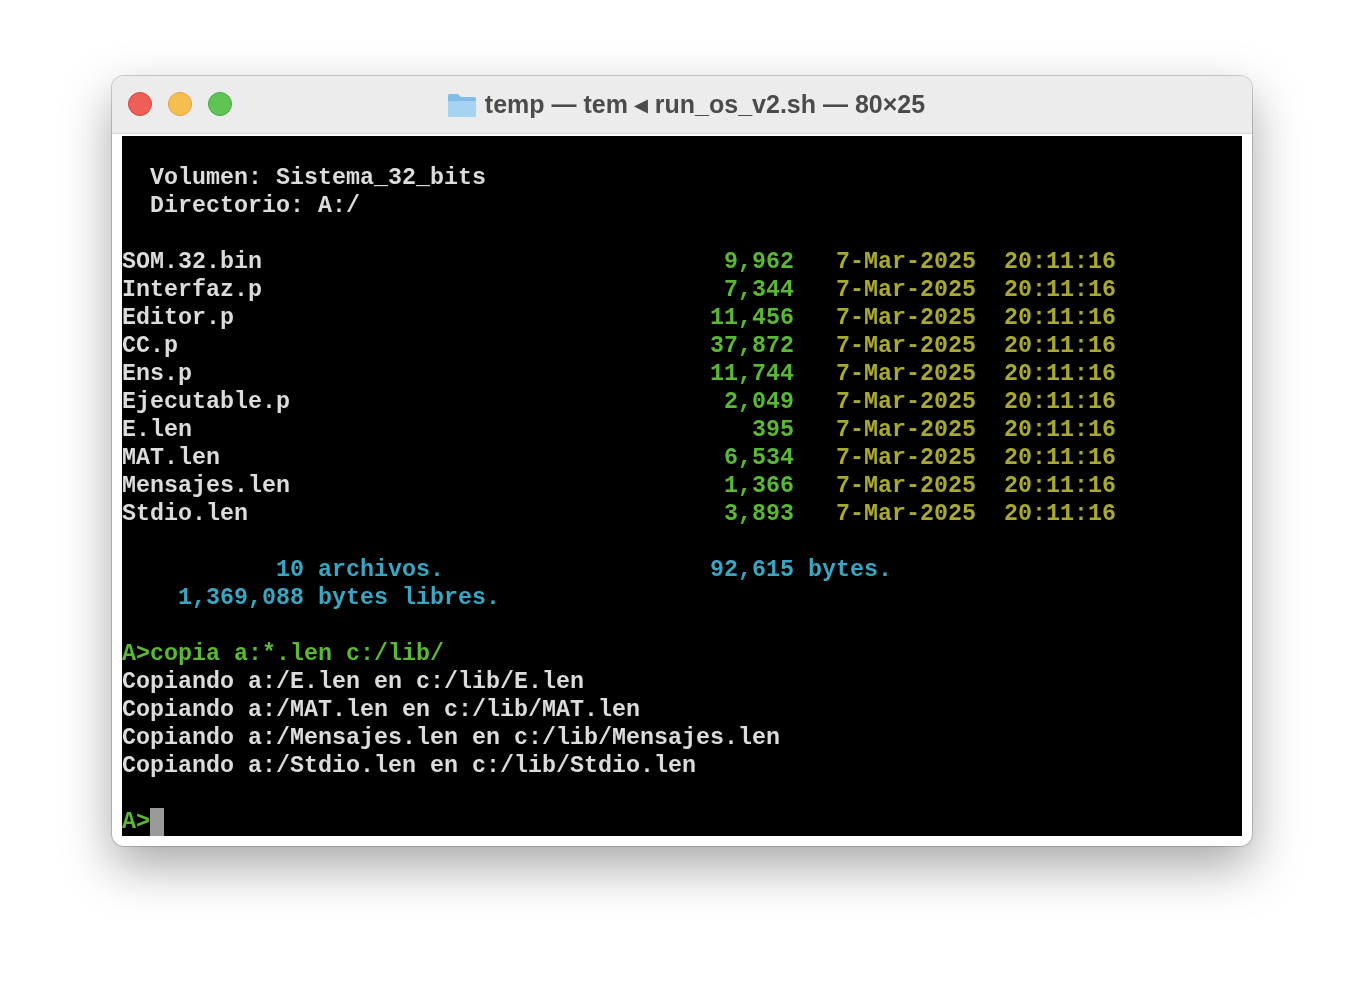 This screenshot has width=1364, height=994. Describe the element at coordinates (192, 290) in the screenshot. I see `file-name: Interfaz.p` at that location.